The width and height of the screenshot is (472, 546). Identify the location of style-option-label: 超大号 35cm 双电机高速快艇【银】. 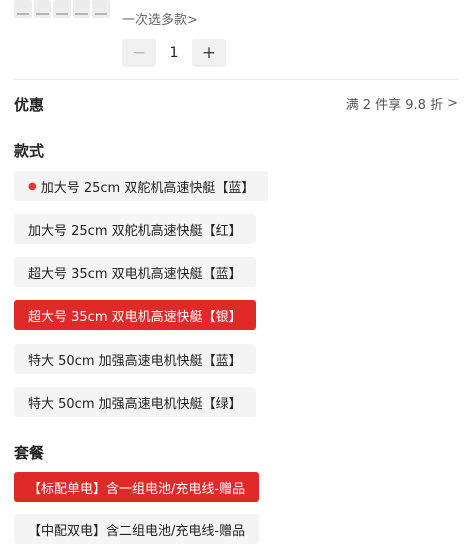
(135, 317).